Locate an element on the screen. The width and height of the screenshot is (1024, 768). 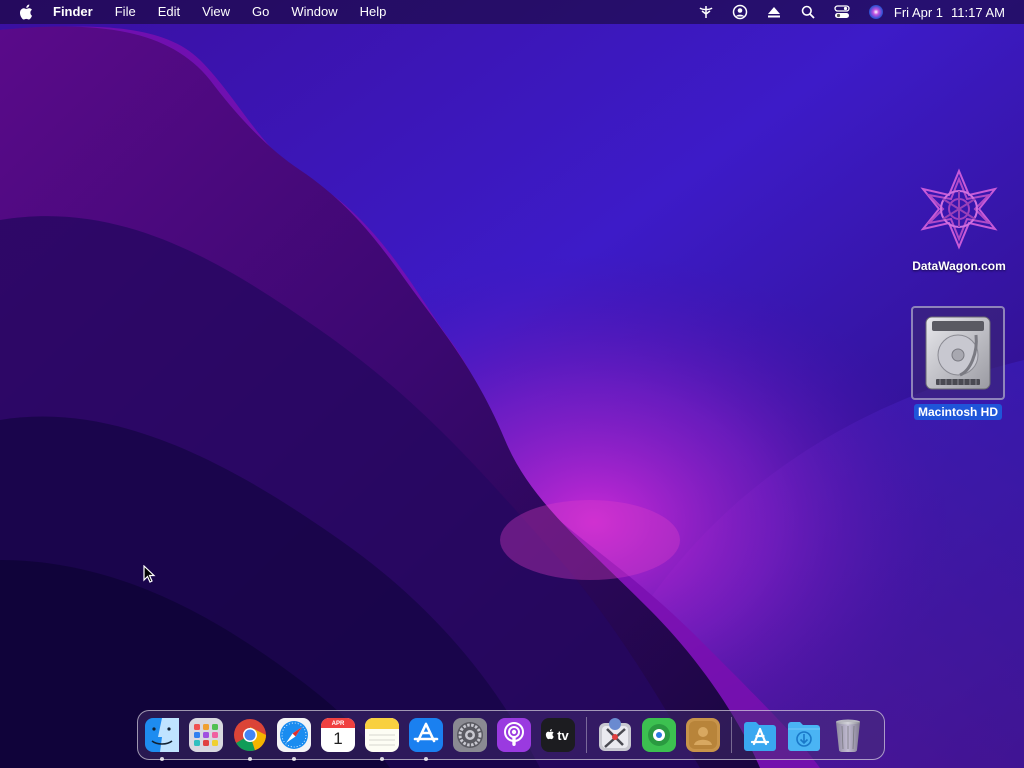
app-store-icon is located at coordinates (426, 735).